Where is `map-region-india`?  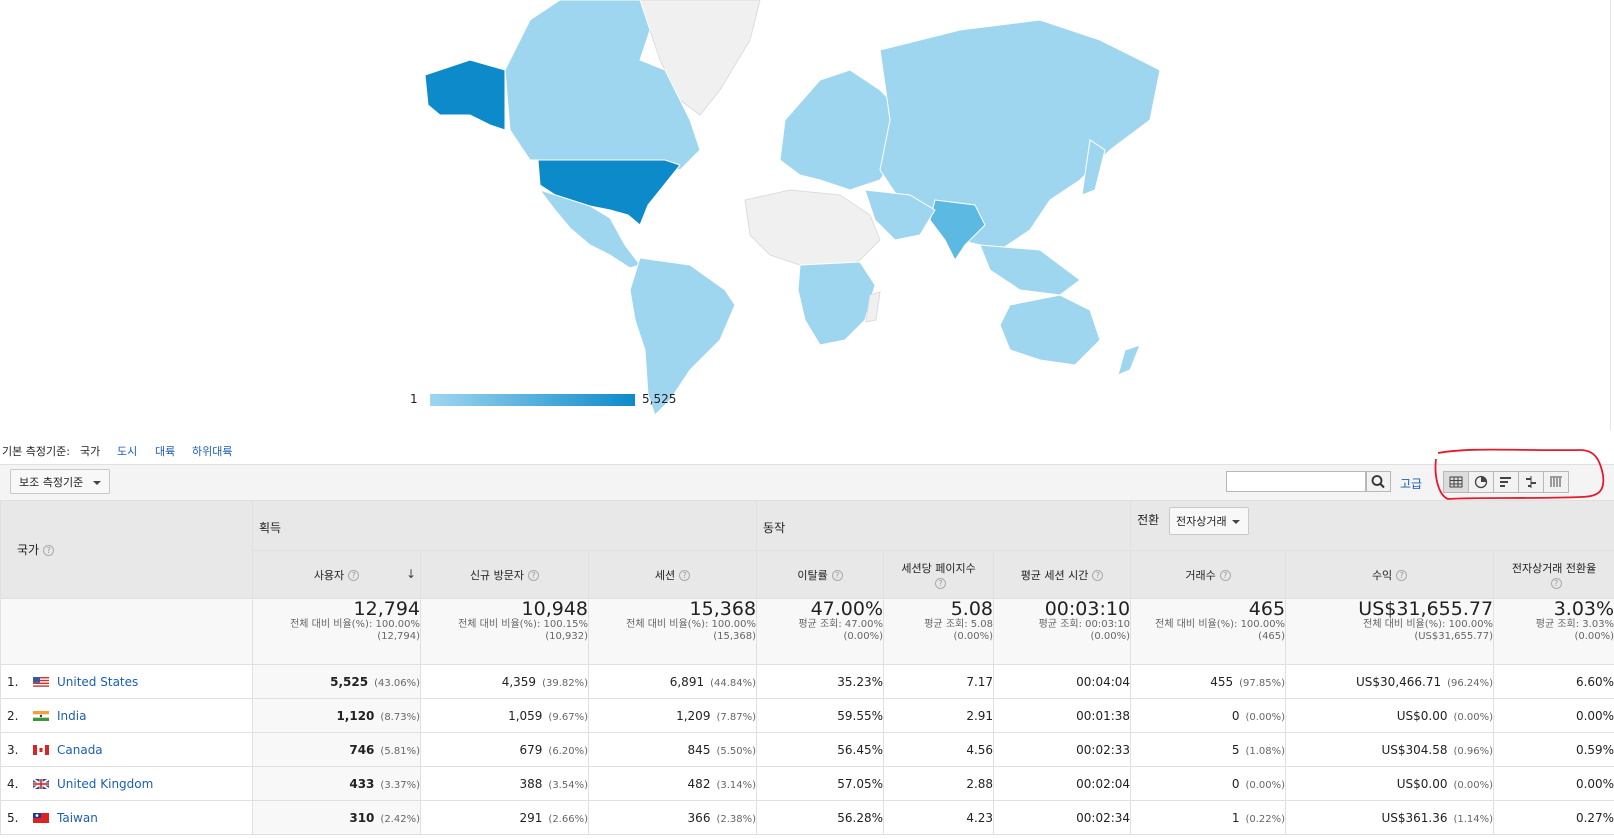 map-region-india is located at coordinates (957, 230).